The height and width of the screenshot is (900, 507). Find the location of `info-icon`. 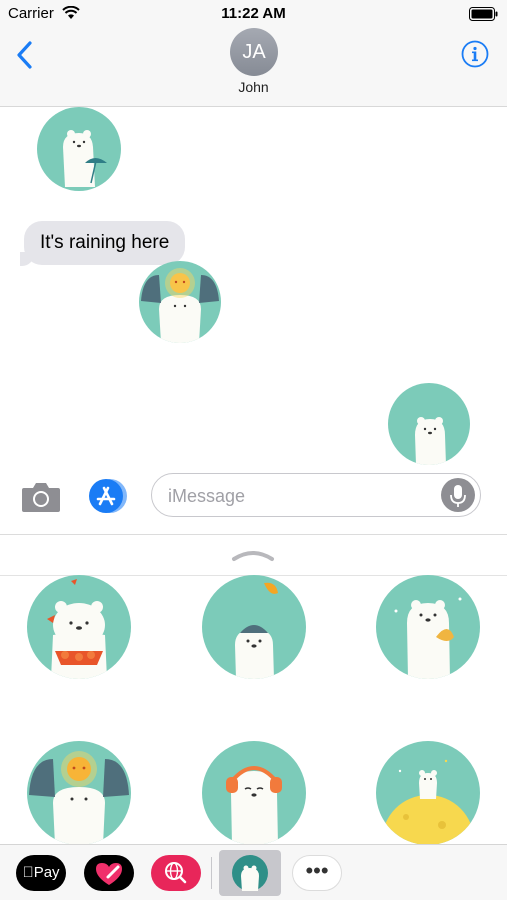

info-icon is located at coordinates (475, 54).